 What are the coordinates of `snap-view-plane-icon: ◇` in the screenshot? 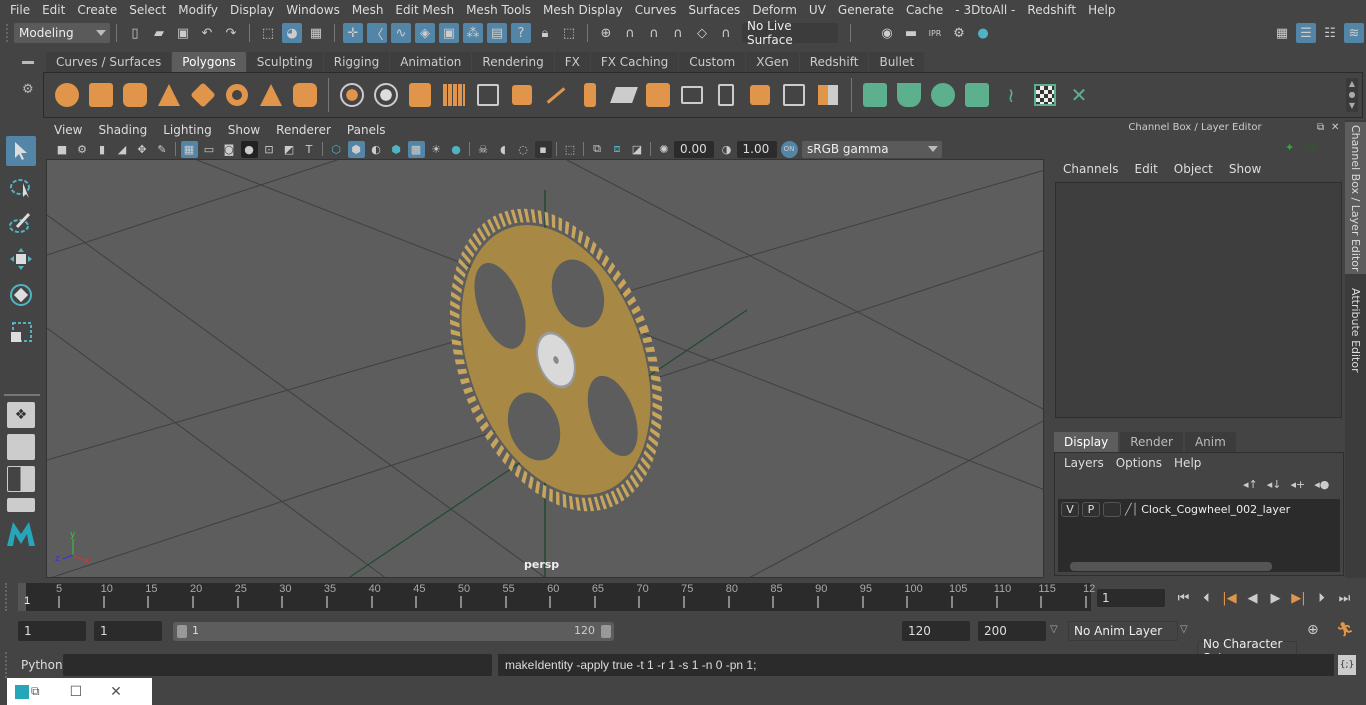 It's located at (702, 33).